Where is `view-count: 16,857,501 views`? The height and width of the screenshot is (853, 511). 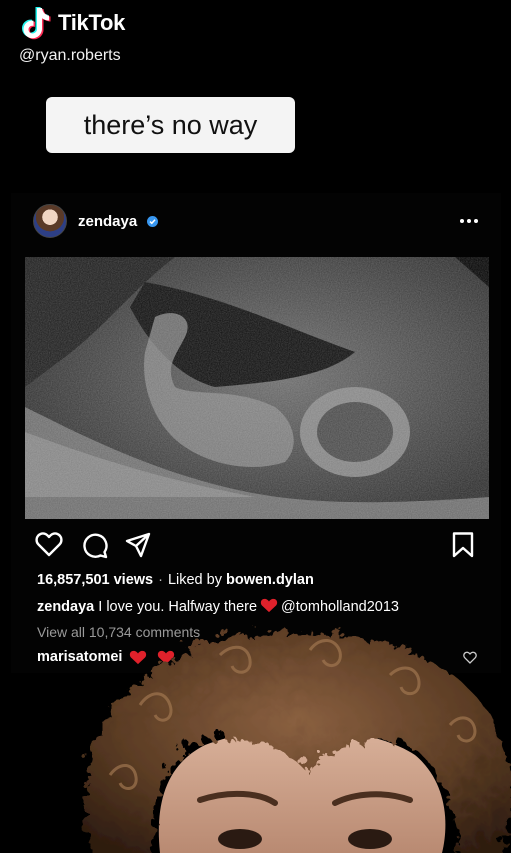
view-count: 16,857,501 views is located at coordinates (95, 580).